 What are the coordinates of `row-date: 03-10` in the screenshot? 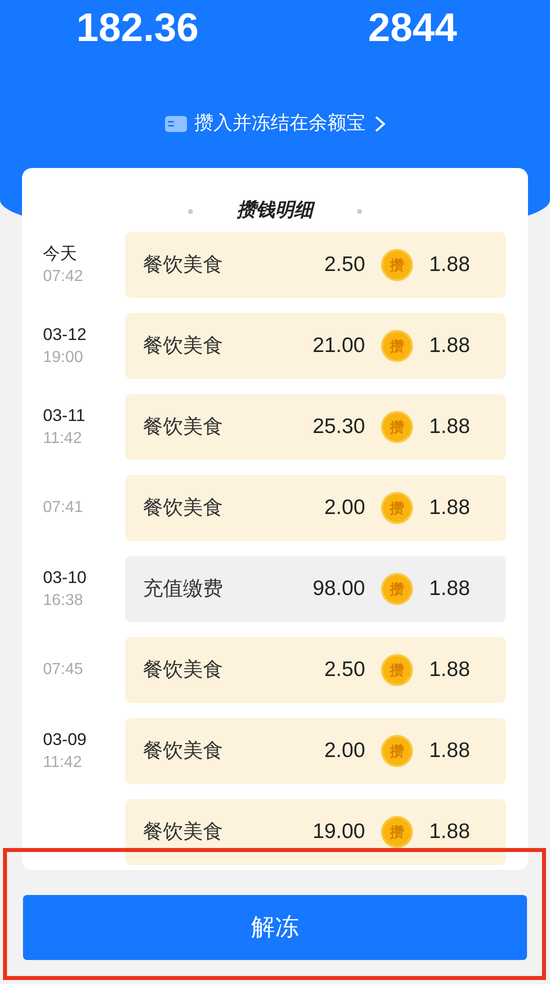 It's located at (65, 578).